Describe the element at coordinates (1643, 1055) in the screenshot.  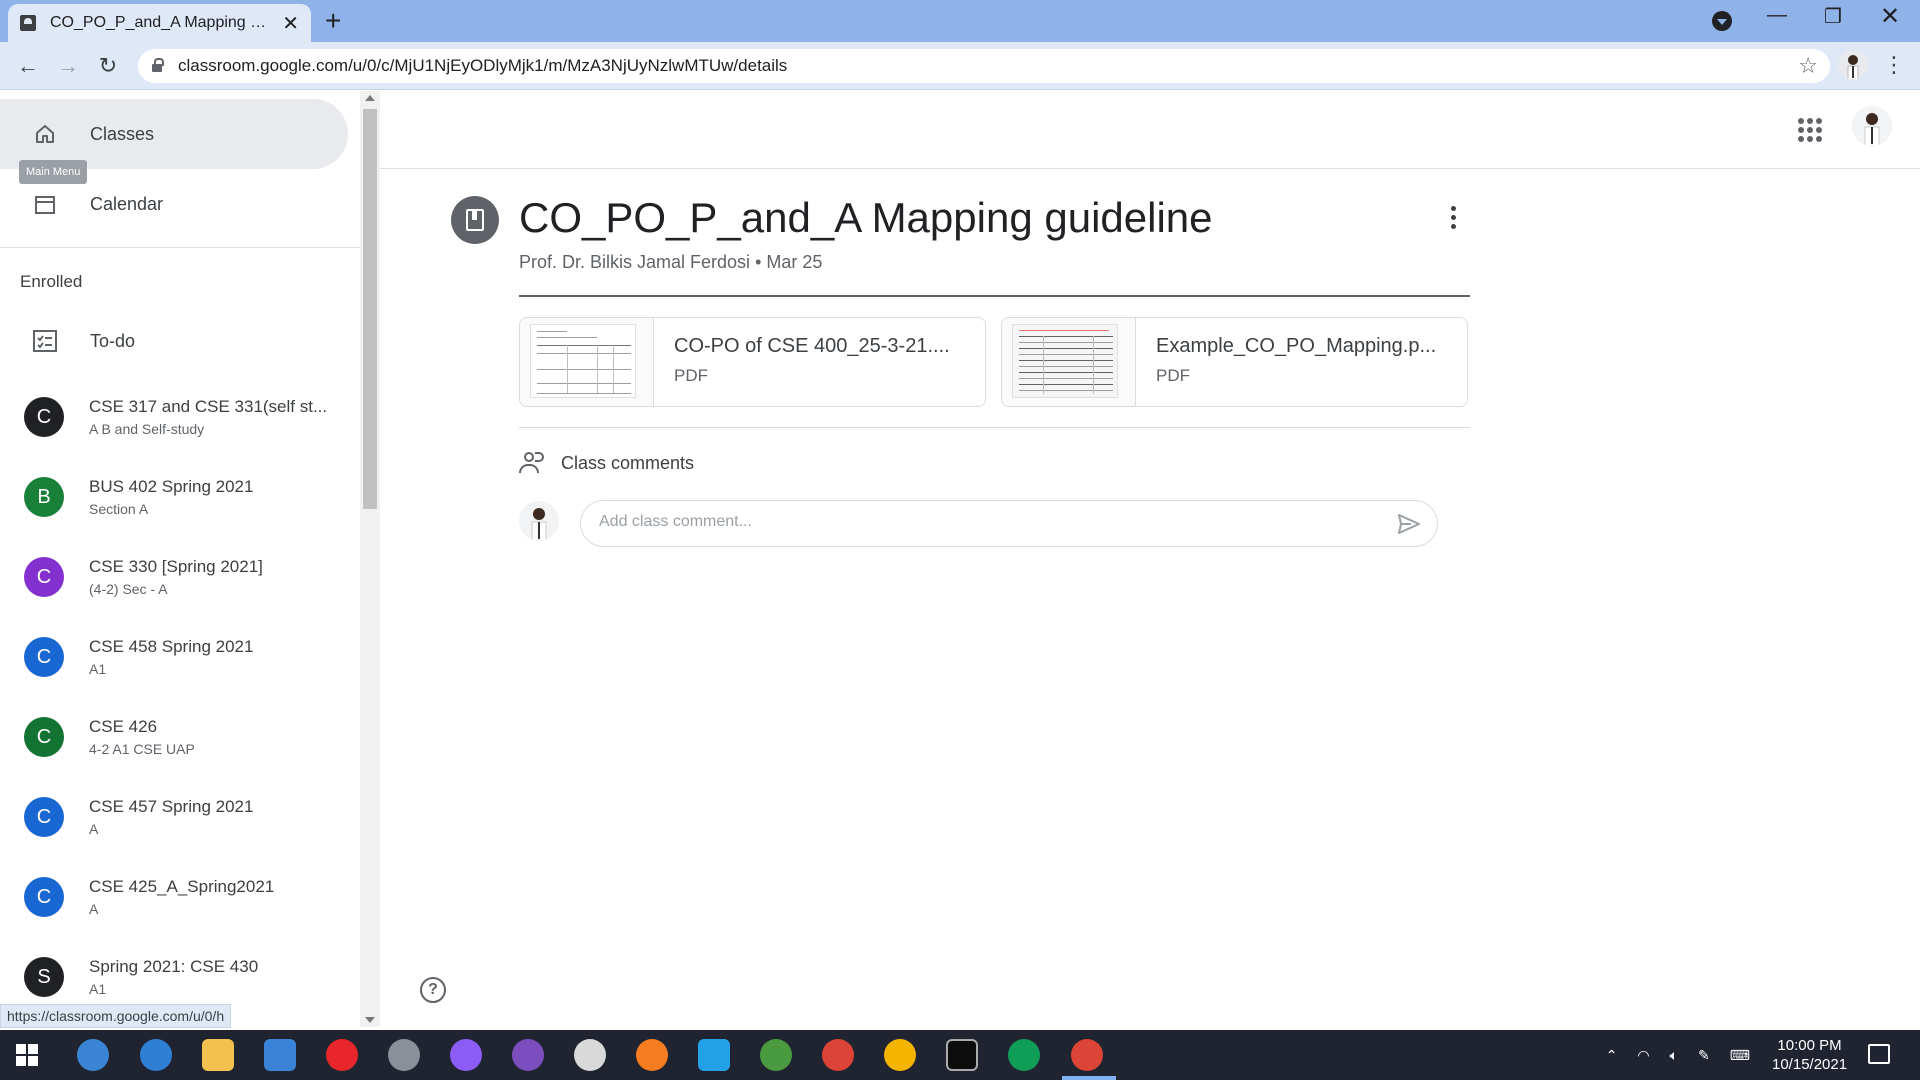
I see `network-icon: ◠` at that location.